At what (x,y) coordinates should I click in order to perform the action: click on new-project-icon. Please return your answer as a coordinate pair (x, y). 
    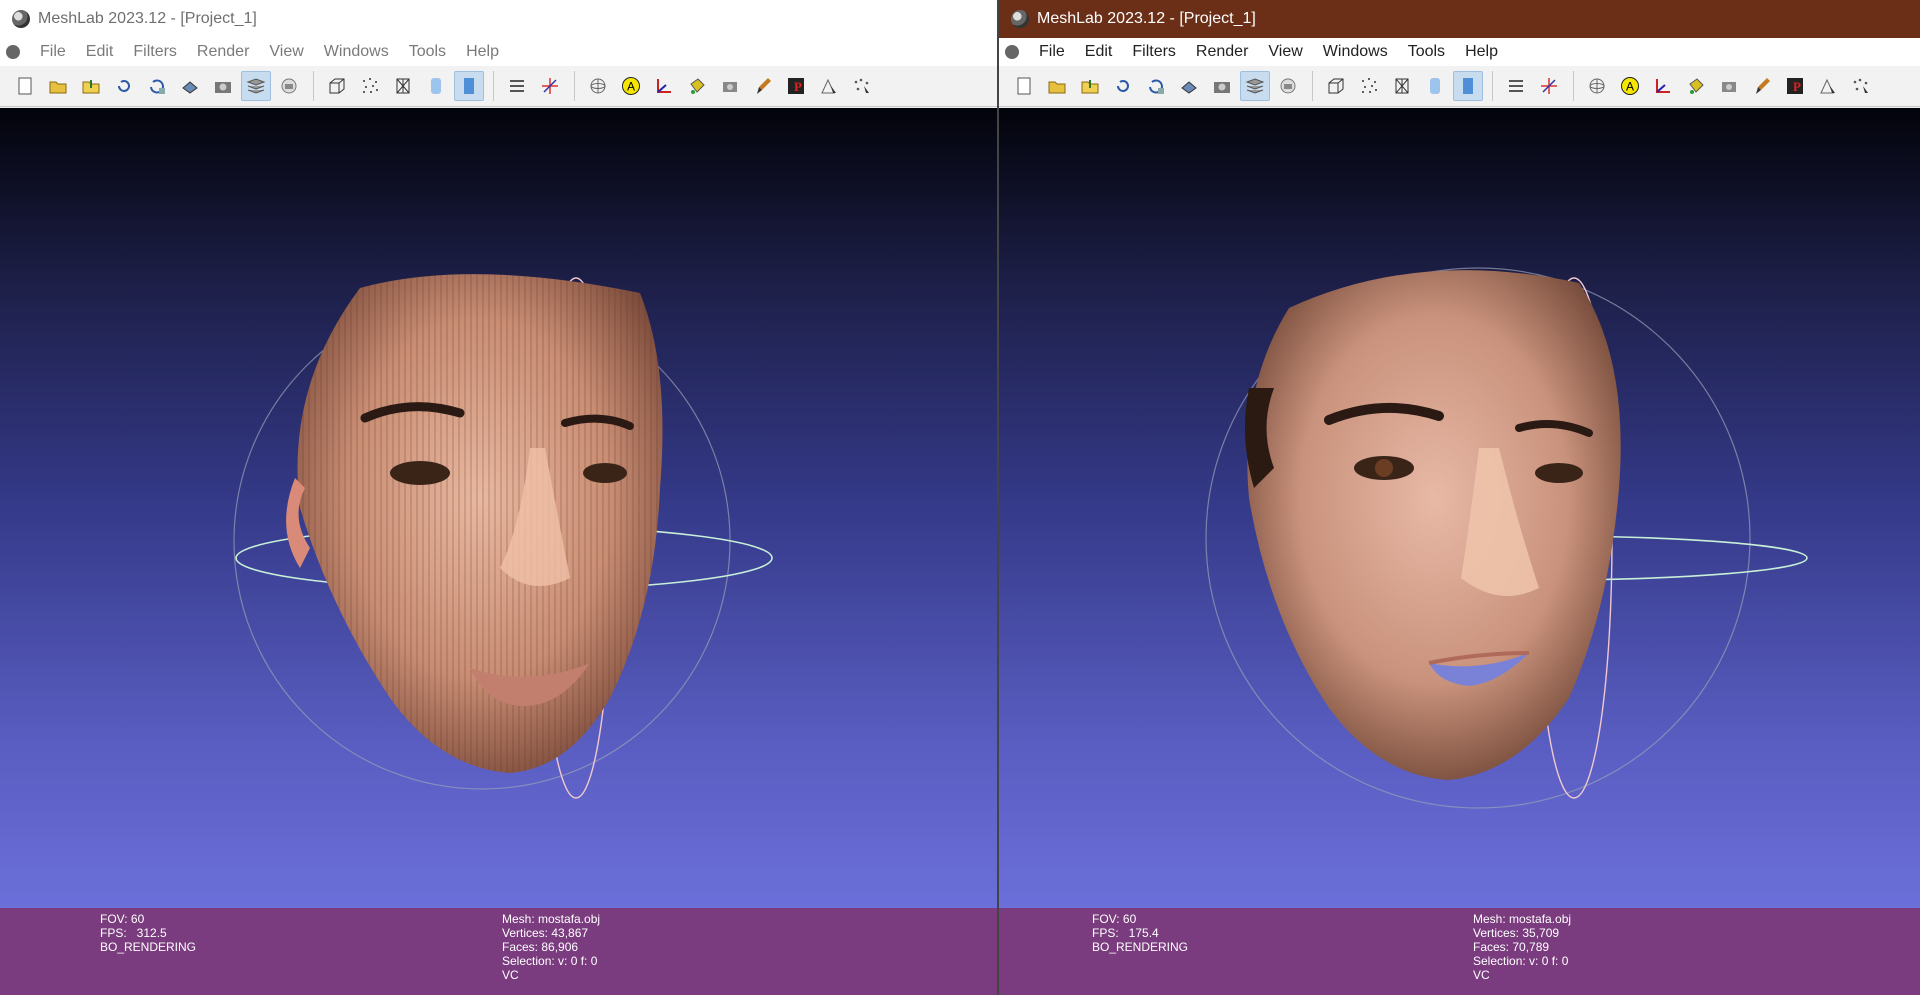
    Looking at the image, I should click on (1024, 86).